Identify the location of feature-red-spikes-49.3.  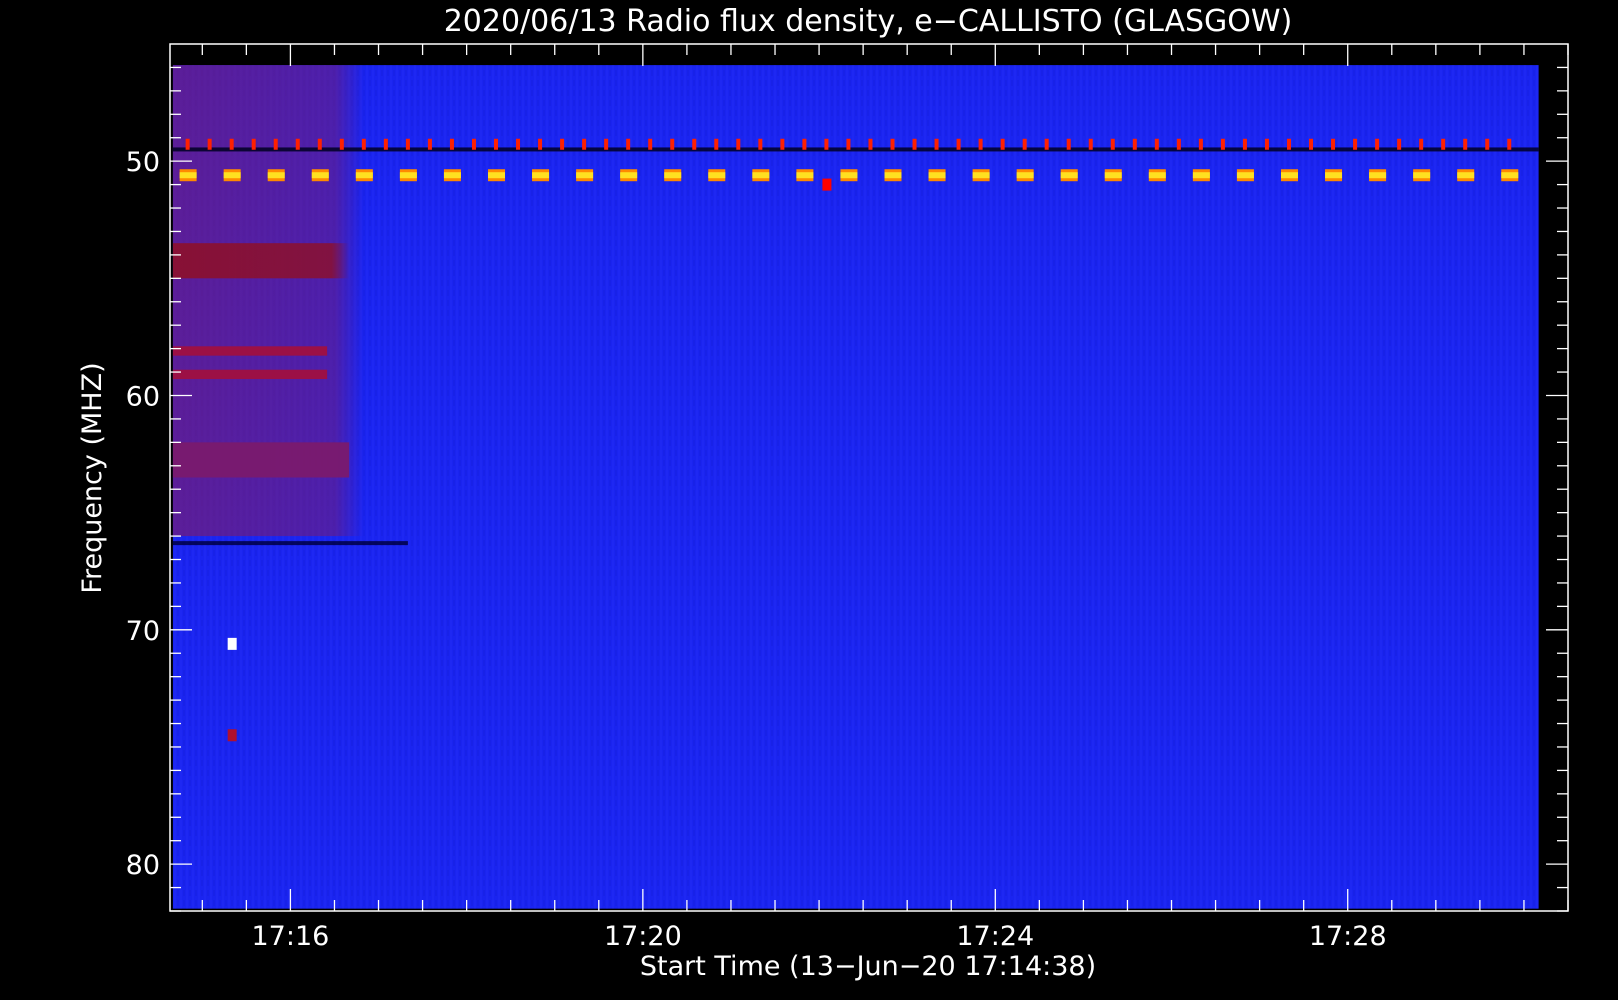
(848, 144).